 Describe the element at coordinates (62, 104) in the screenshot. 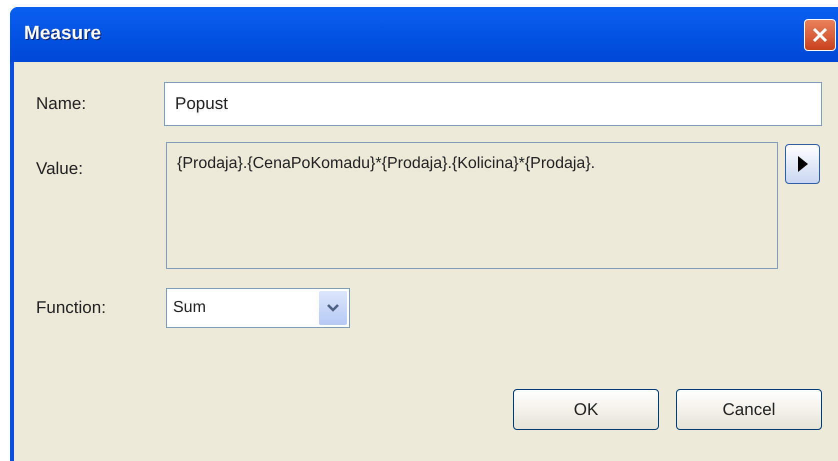

I see `name-label: Name:` at that location.